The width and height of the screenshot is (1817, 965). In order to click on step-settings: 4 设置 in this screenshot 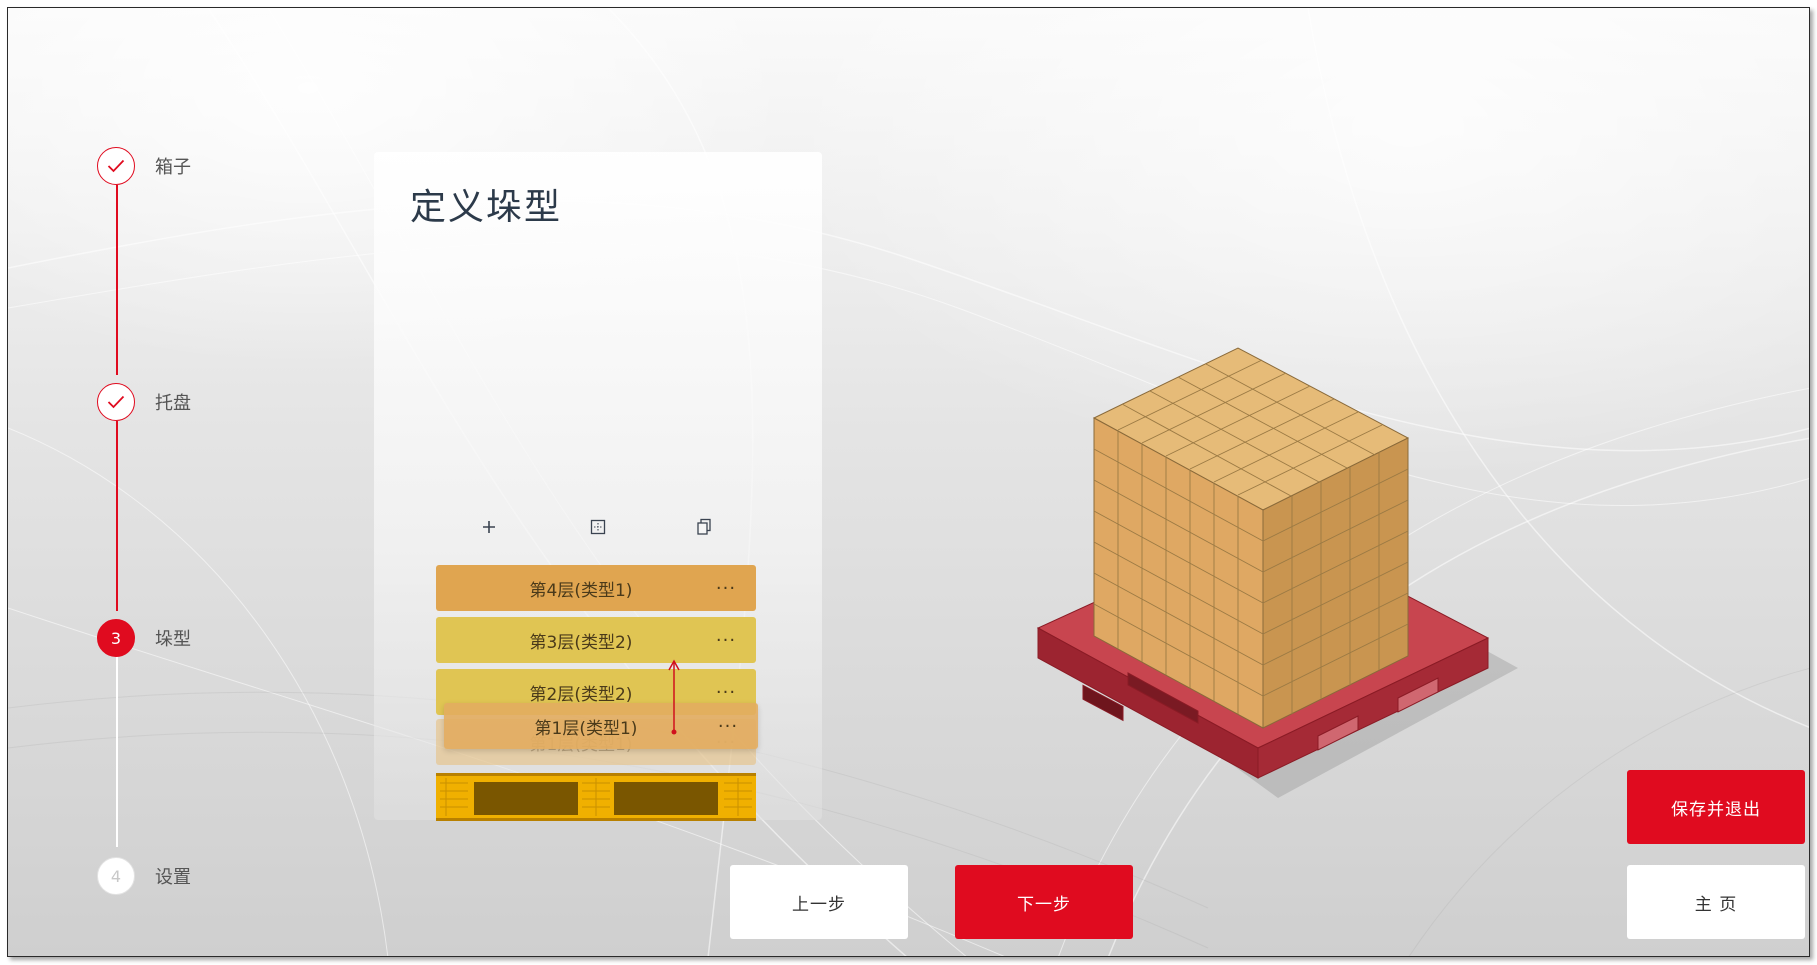, I will do `click(144, 876)`.